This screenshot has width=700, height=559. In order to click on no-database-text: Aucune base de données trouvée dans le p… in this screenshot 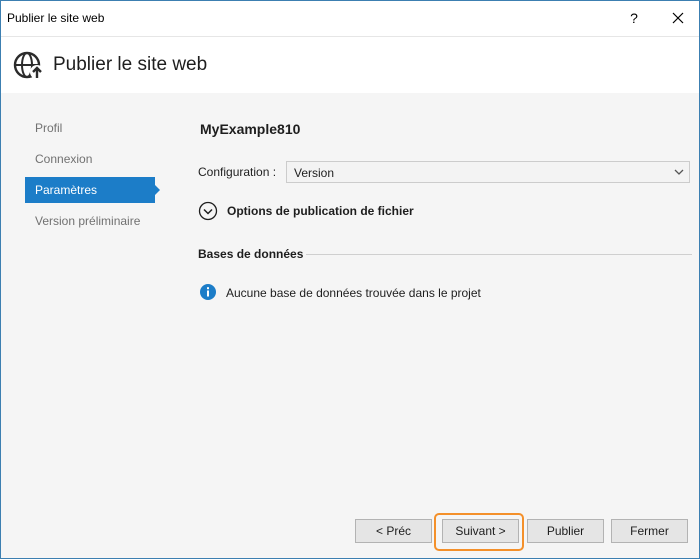, I will do `click(353, 293)`.